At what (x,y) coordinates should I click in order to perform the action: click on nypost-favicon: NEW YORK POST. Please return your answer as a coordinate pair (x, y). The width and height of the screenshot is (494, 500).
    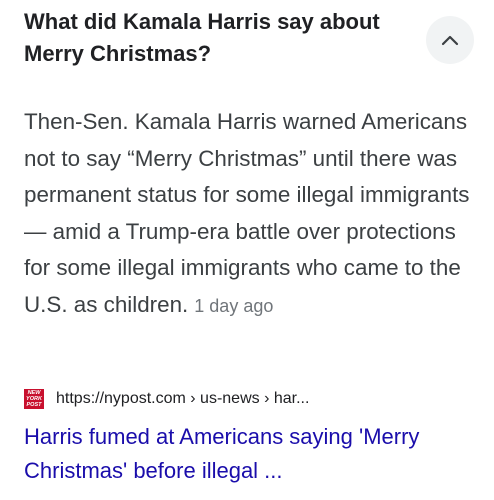
    Looking at the image, I should click on (34, 399).